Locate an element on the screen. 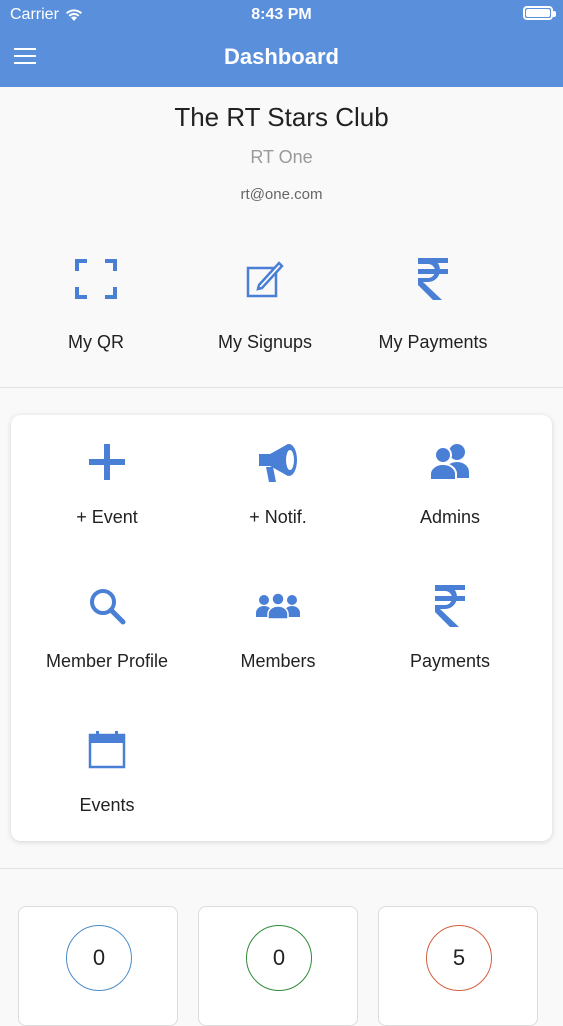  stat-card: 5 is located at coordinates (458, 966).